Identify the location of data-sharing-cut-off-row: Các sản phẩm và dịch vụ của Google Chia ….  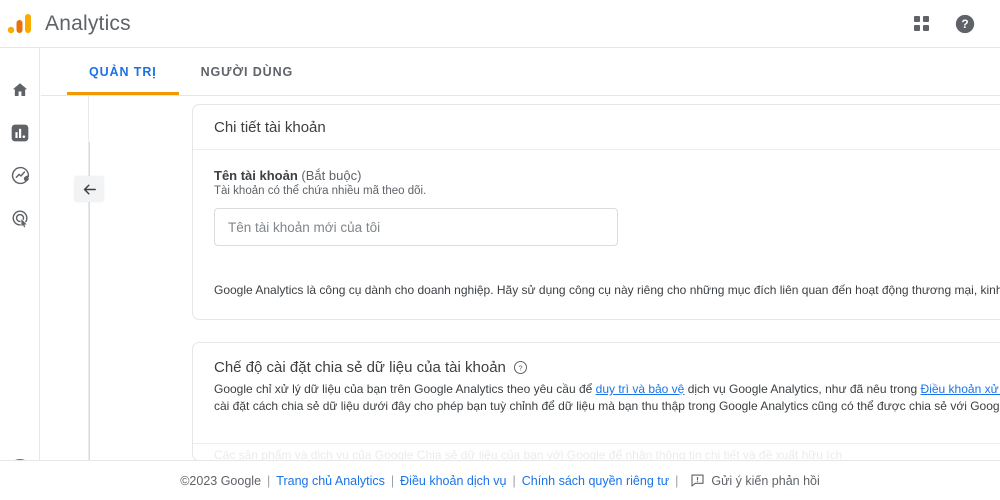
(528, 454).